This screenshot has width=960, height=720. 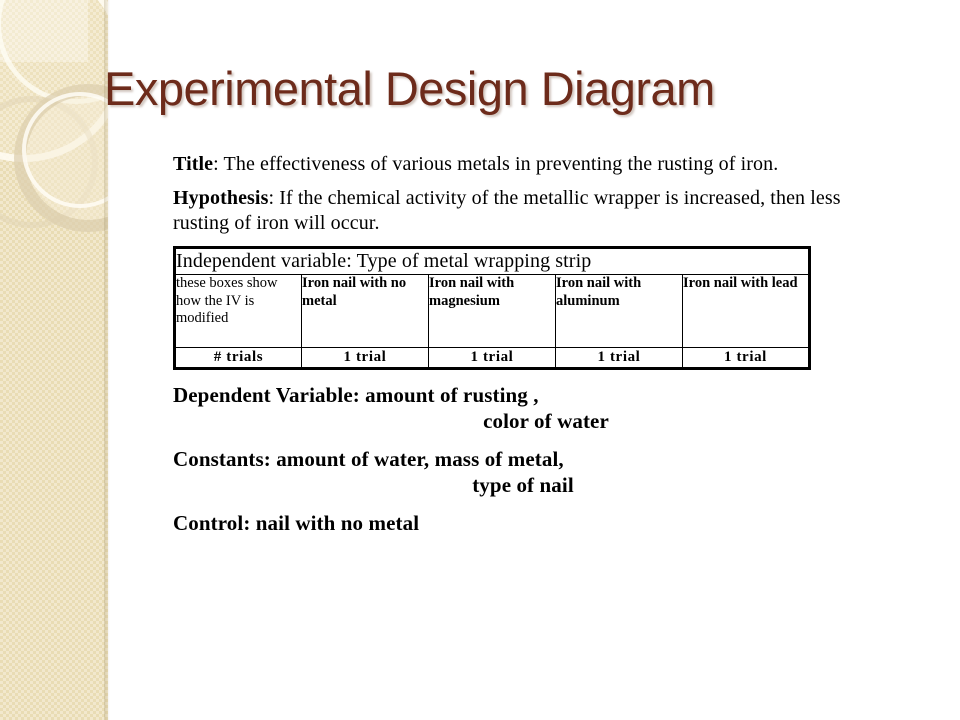 I want to click on dependent-variable-line-2: color of water, so click(x=546, y=421).